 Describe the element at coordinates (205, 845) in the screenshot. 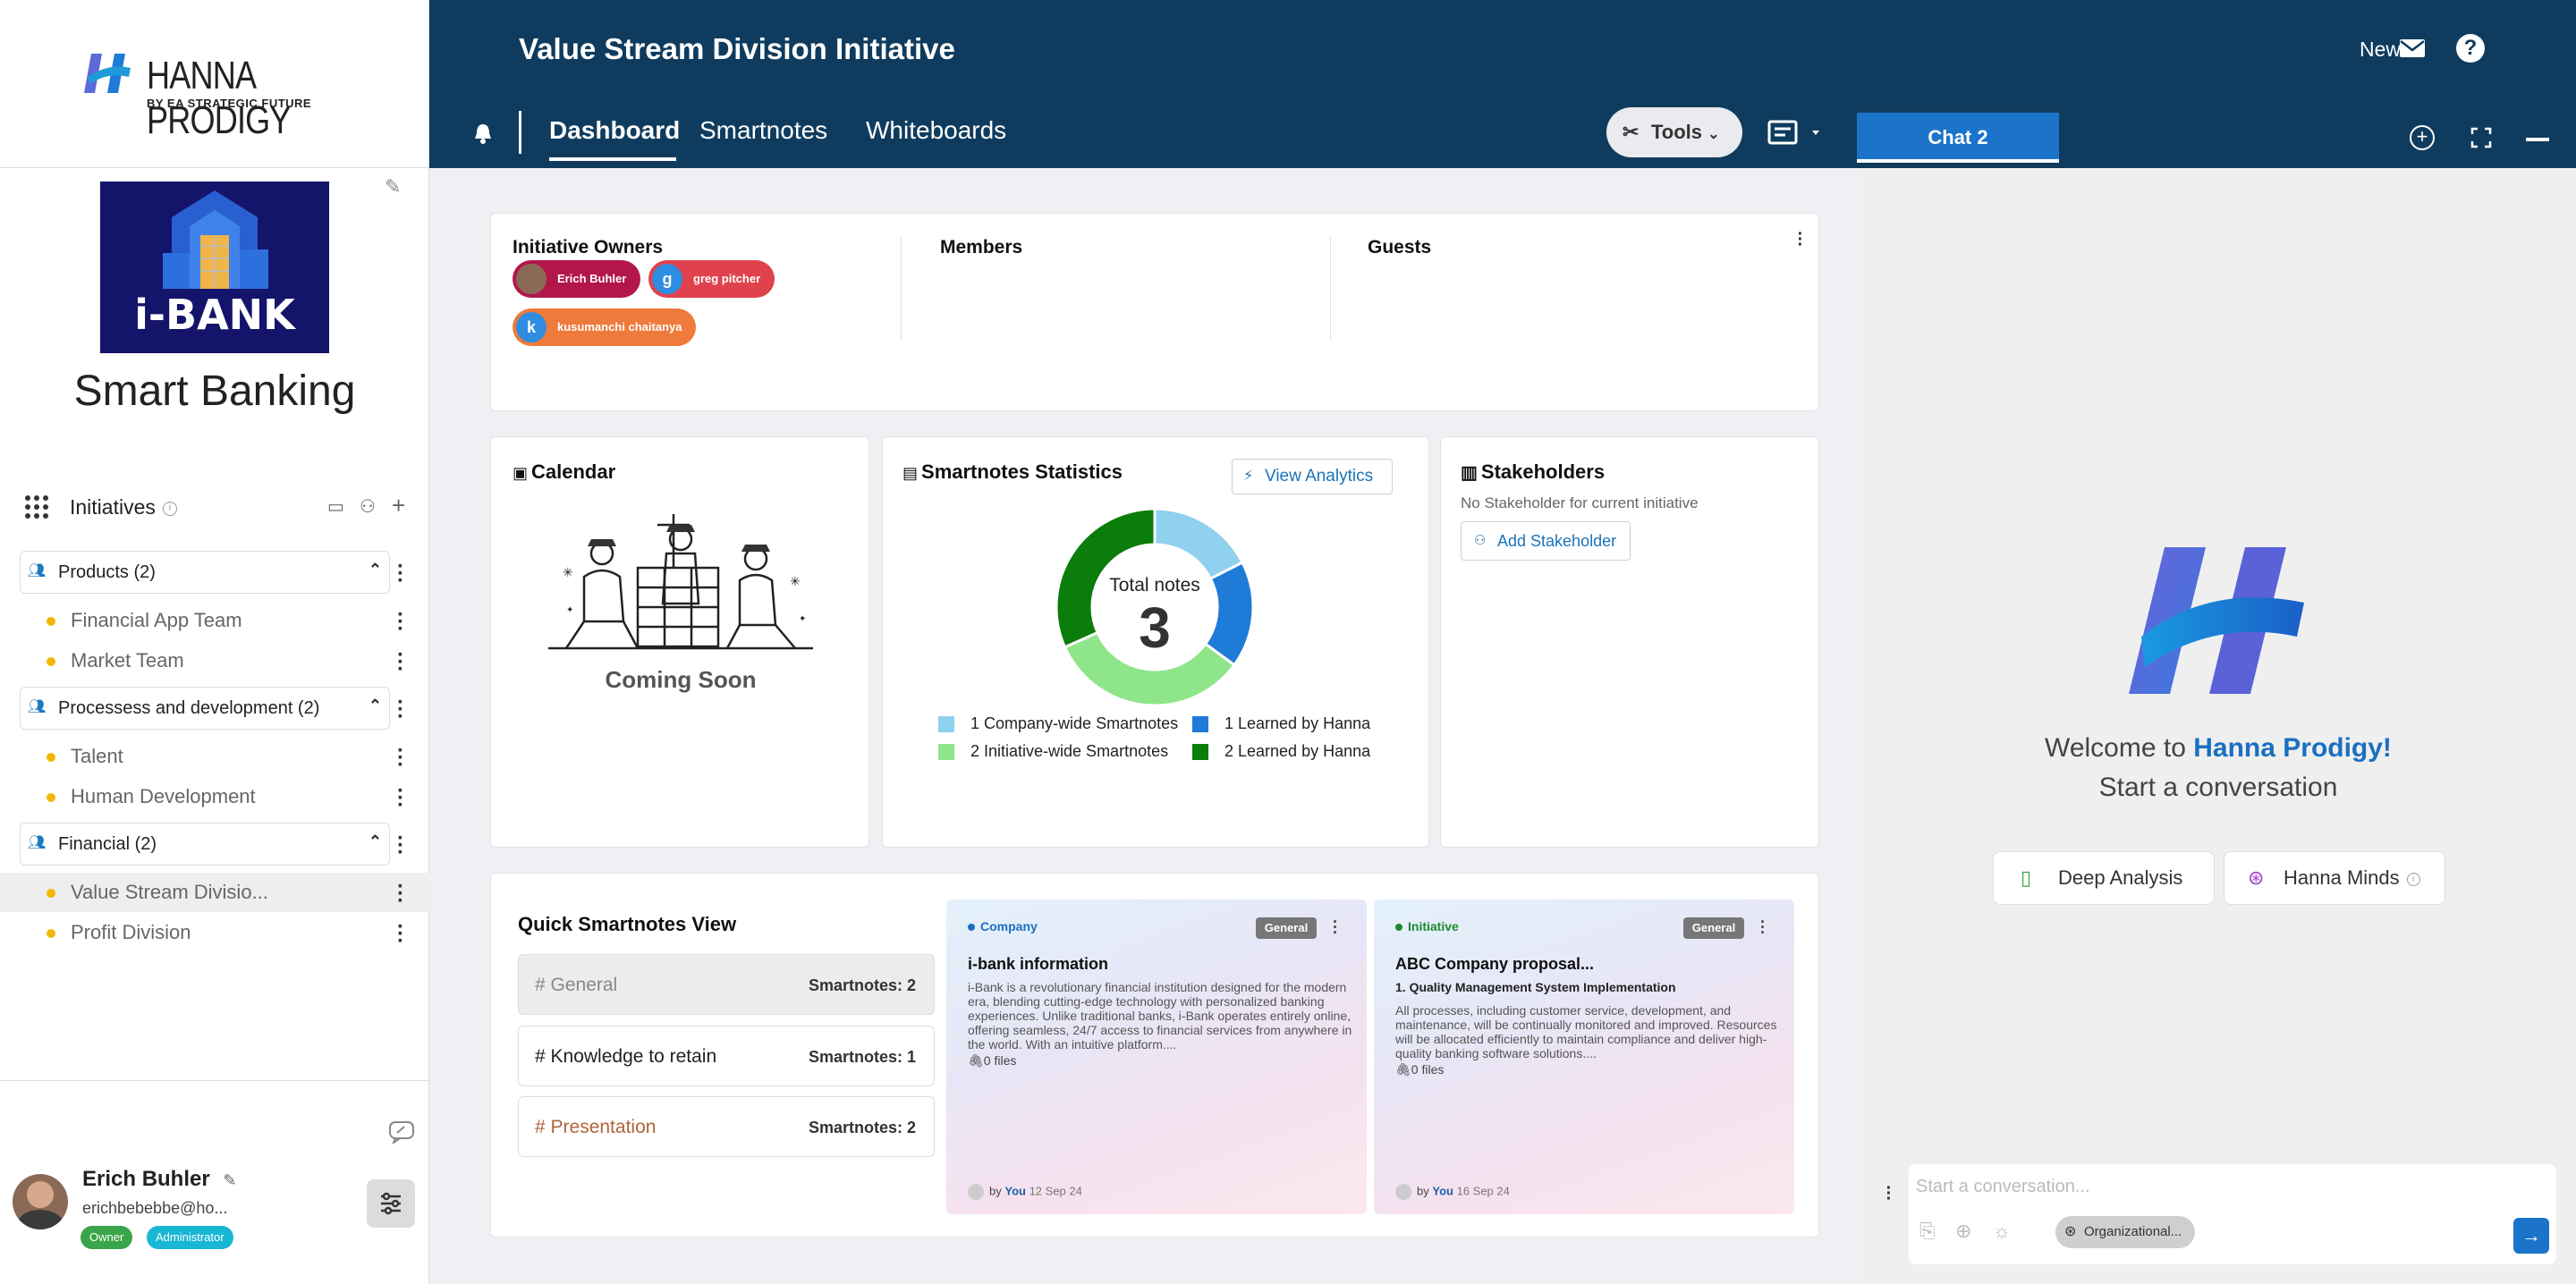

I see `group-financial: 👥︎ Financial (2) ⌃` at that location.